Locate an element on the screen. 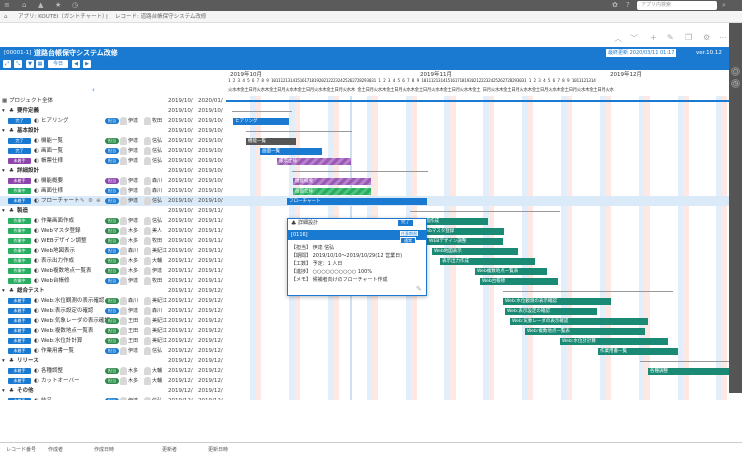 Image resolution: width=742 pixels, height=458 pixels. task-bar: 帳票仕様 is located at coordinates (314, 161).